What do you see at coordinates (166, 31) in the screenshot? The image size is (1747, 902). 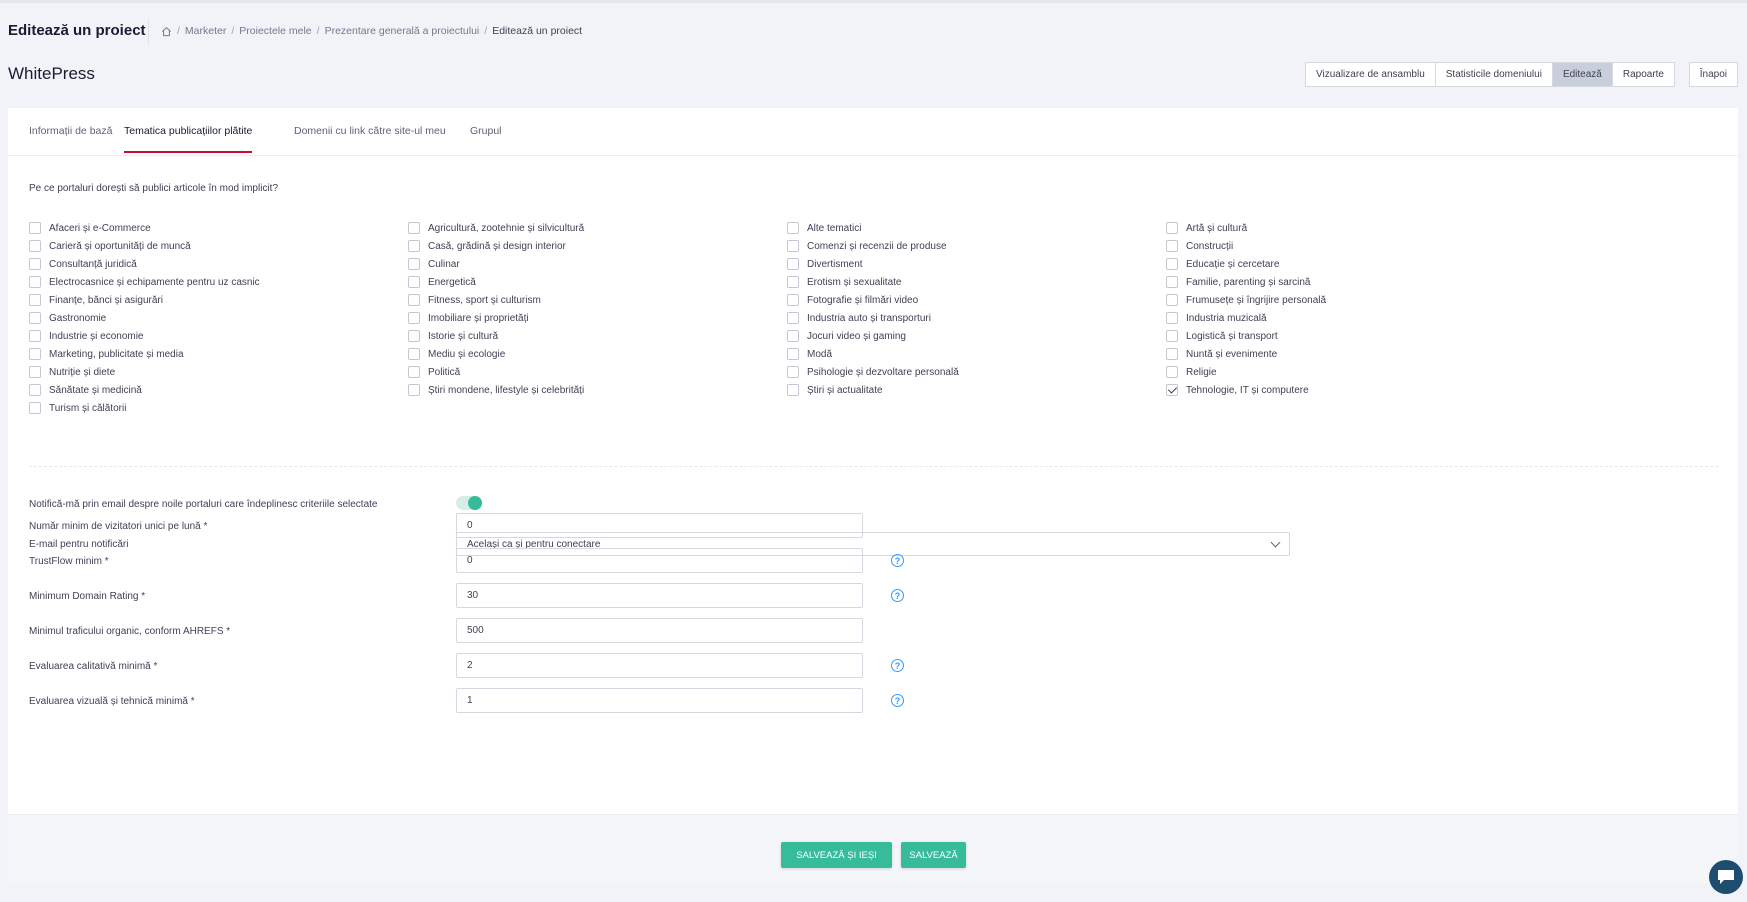 I see `home-icon` at bounding box center [166, 31].